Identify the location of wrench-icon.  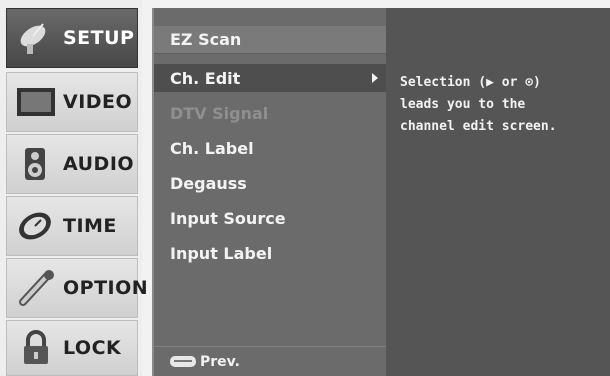
(37, 288).